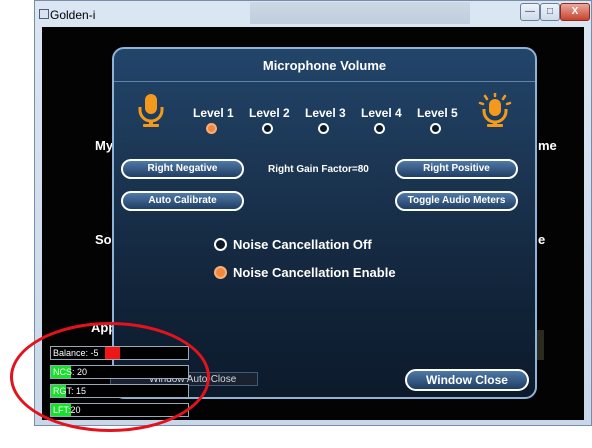 This screenshot has height=448, width=592. Describe the element at coordinates (103, 239) in the screenshot. I see `background-text-so: So` at that location.